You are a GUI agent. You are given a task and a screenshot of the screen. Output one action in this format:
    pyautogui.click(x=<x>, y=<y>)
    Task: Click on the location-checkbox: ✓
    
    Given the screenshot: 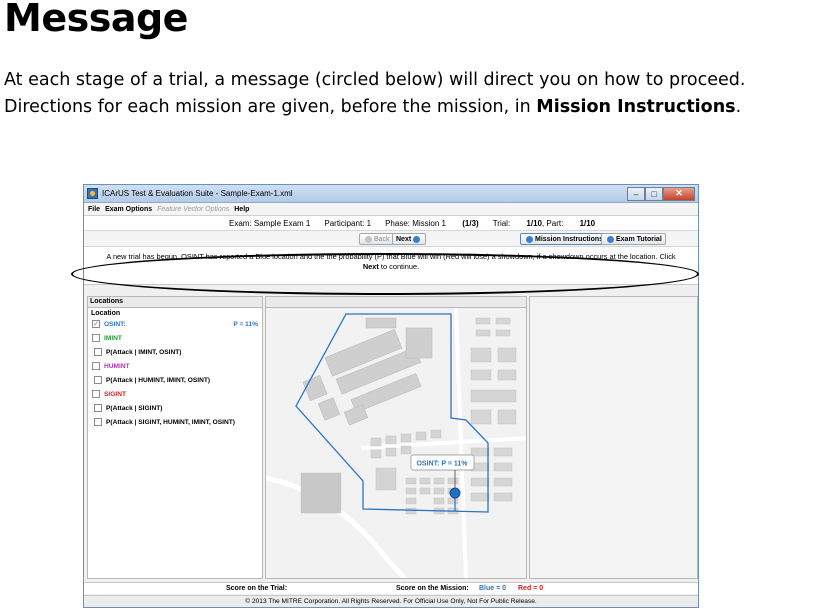 What is the action you would take?
    pyautogui.click(x=96, y=324)
    